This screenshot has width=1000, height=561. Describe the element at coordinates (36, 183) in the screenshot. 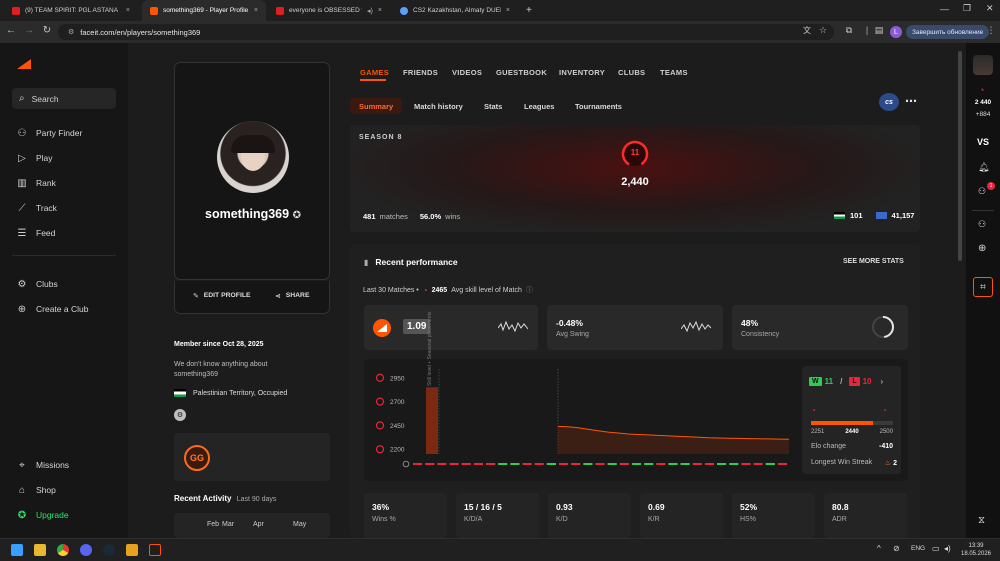

I see `sidebar-item-rank: ▥ Rank` at that location.